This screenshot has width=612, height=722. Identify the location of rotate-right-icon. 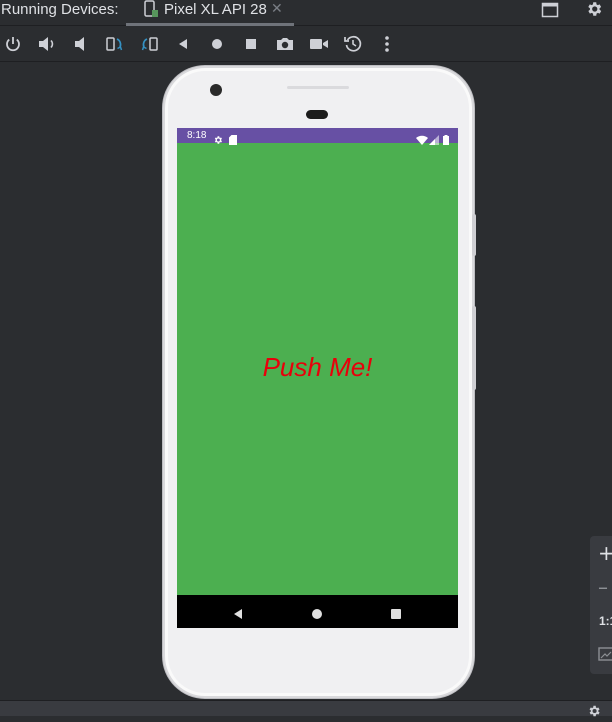
(149, 44).